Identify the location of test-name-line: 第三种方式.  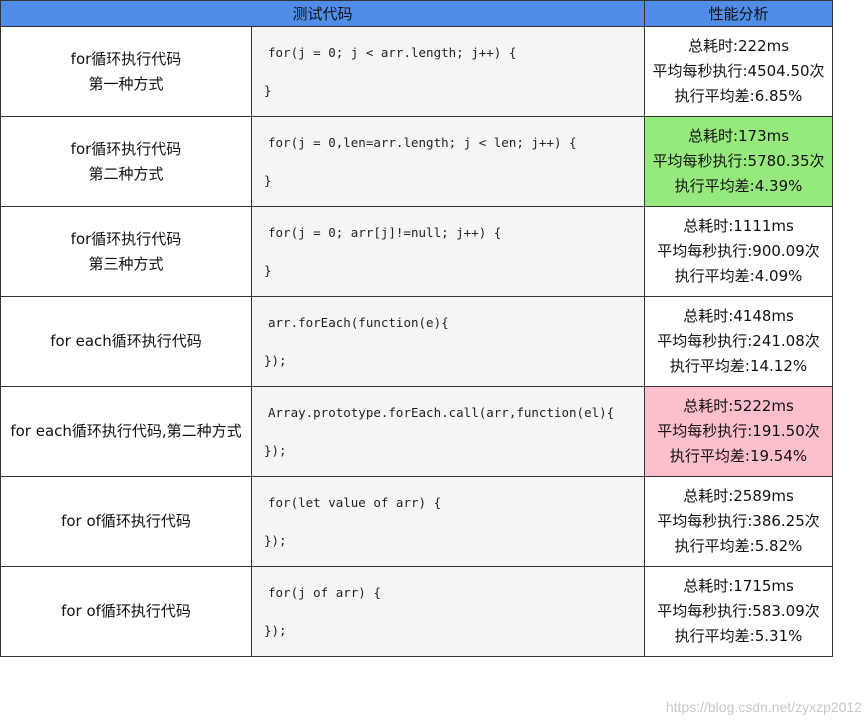
(126, 263).